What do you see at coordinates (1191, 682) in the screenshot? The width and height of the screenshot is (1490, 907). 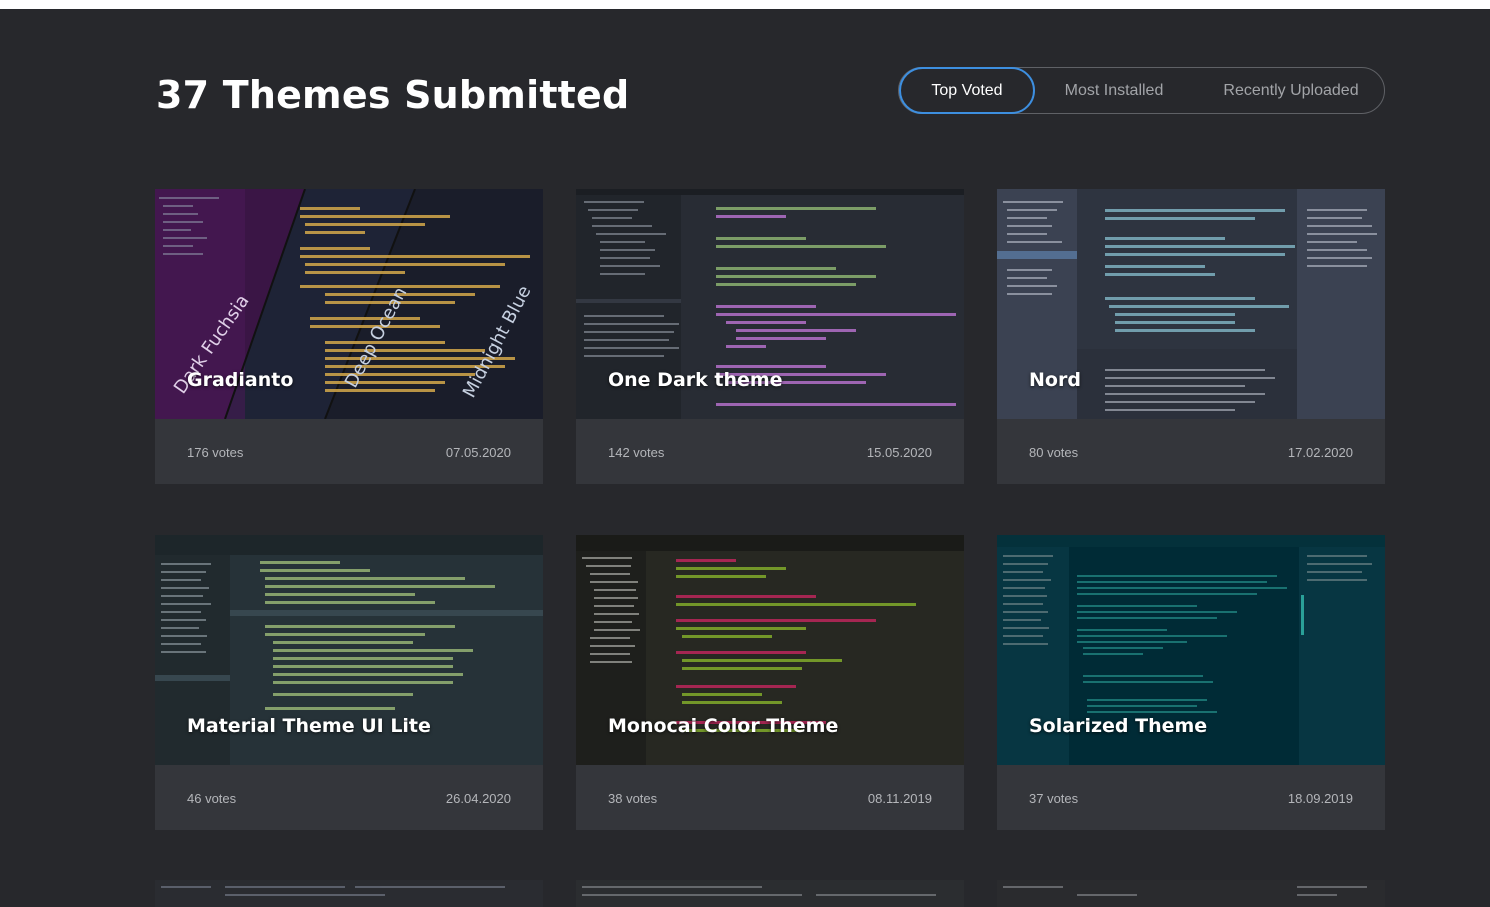 I see `theme-card-solarized: Solarized Theme 37 votes 18.09.2019` at bounding box center [1191, 682].